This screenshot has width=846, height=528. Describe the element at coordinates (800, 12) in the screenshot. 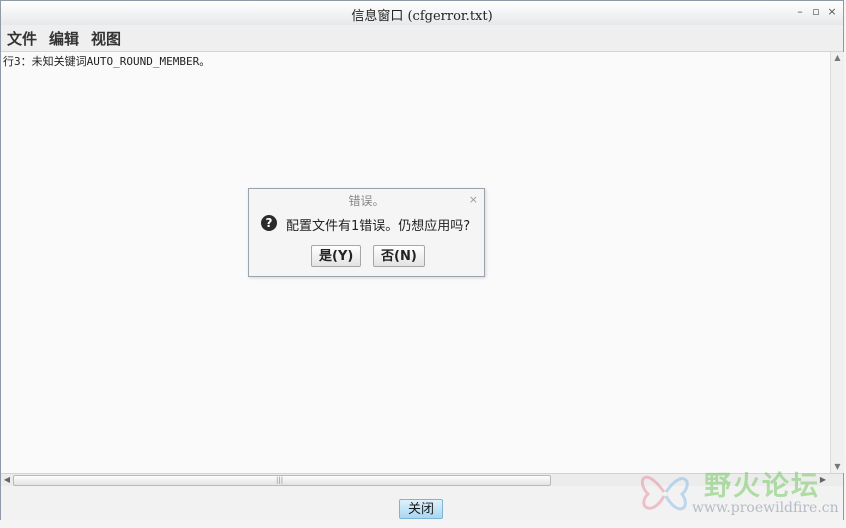

I see `minimize-button: –` at that location.